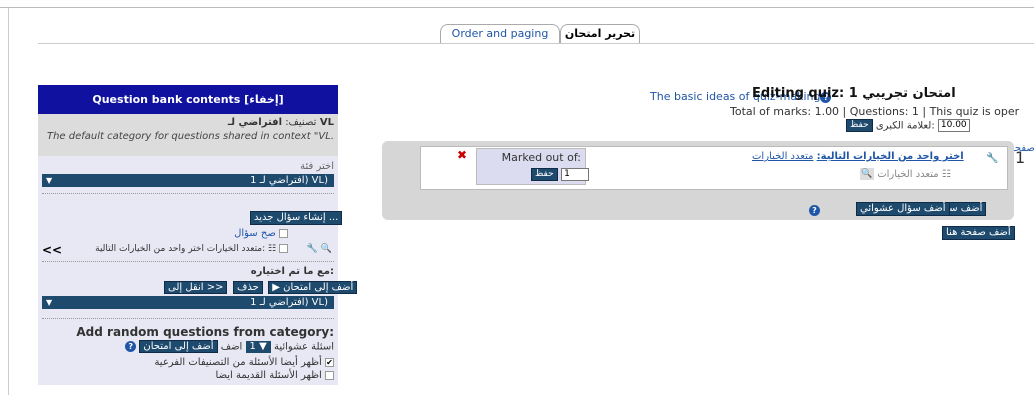  I want to click on random-add-prefix: اضف, so click(231, 347).